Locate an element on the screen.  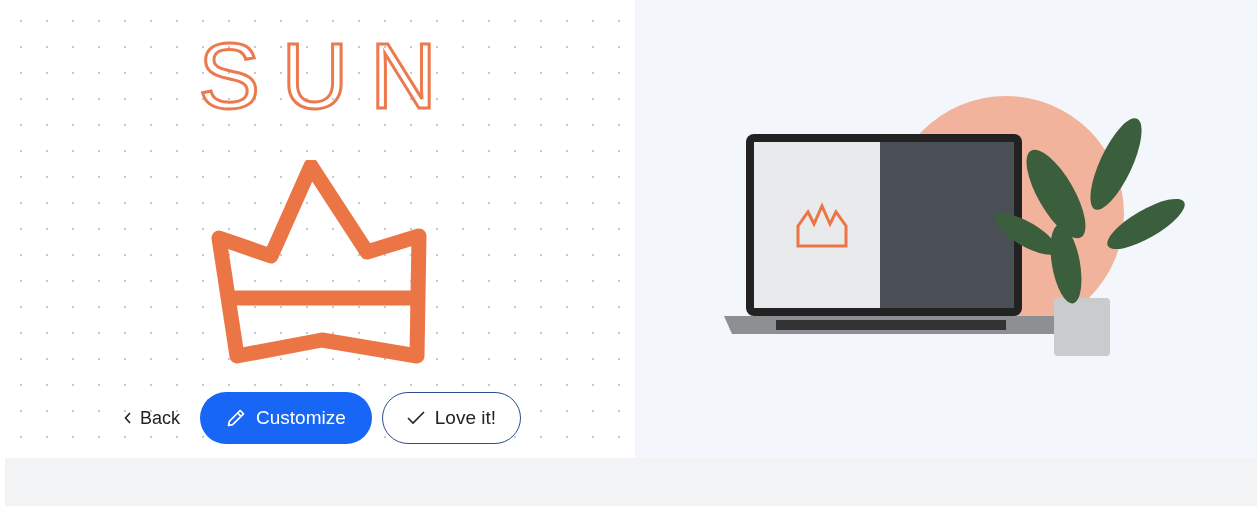
back-button: Back is located at coordinates (151, 418).